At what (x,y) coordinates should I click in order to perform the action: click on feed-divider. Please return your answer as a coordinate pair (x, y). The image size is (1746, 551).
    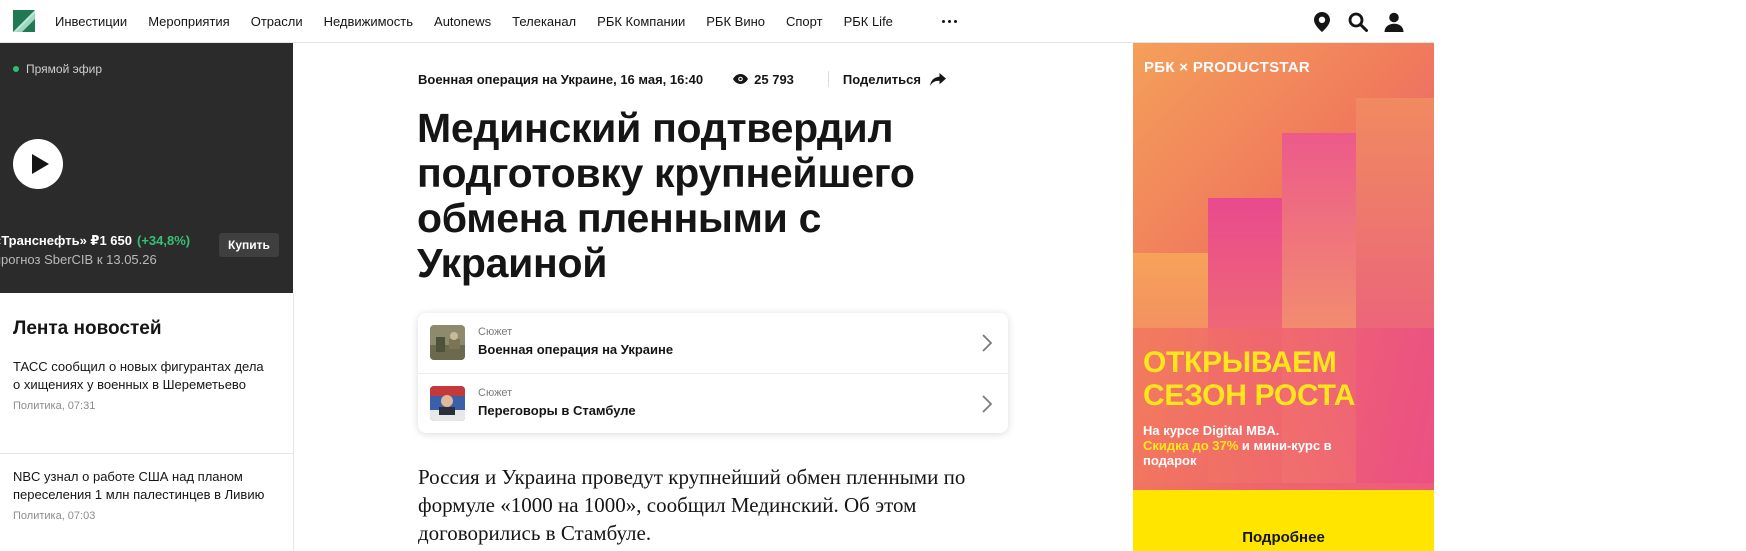
    Looking at the image, I should click on (146, 453).